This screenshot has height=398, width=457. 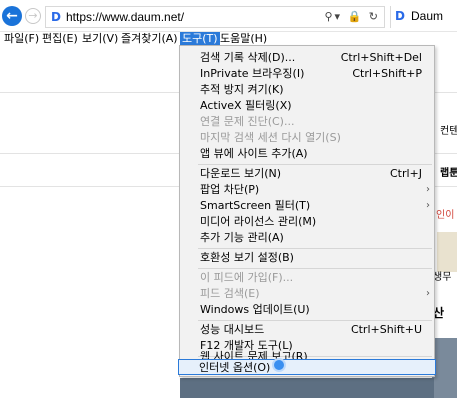 What do you see at coordinates (442, 277) in the screenshot?
I see `page-text-fragment: 생무` at bounding box center [442, 277].